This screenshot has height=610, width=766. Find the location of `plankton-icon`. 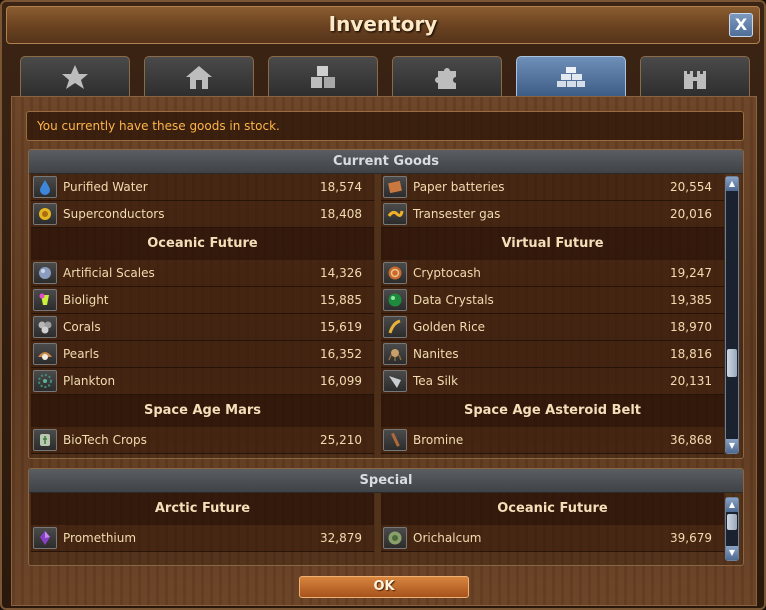

plankton-icon is located at coordinates (45, 381).